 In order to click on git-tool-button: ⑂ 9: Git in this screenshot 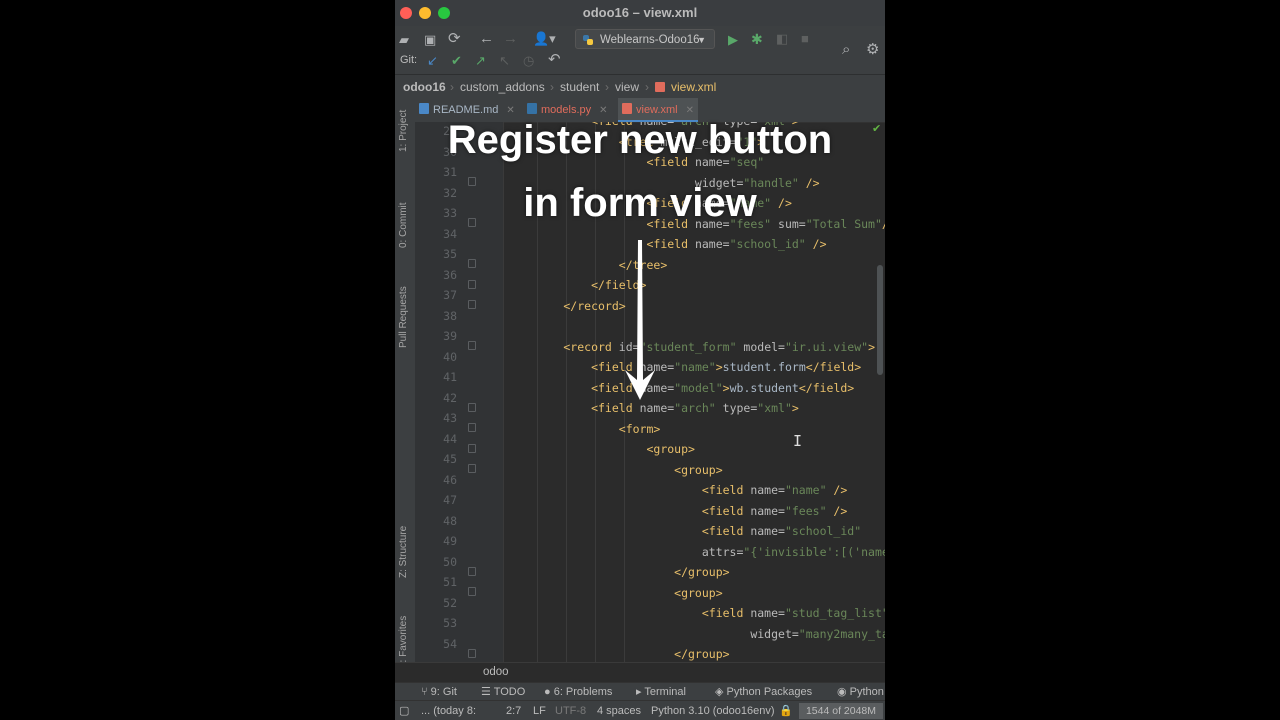, I will do `click(439, 692)`.